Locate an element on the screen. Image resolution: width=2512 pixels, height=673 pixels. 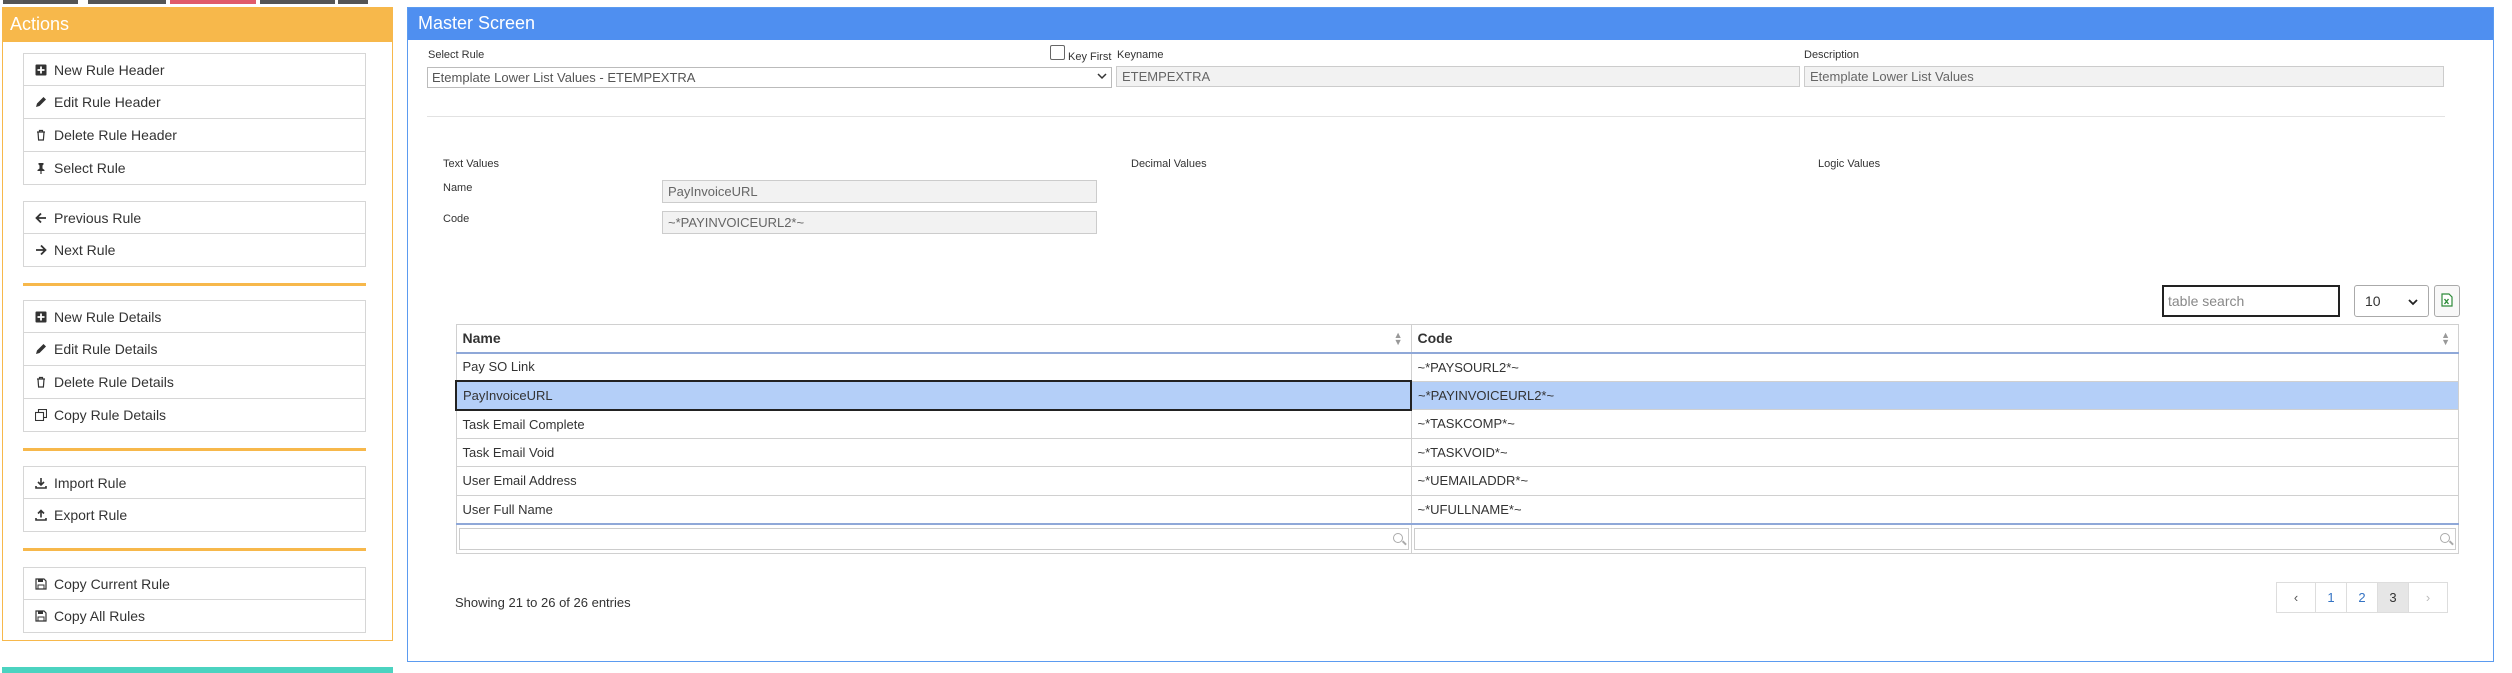
bottom-teal-strip is located at coordinates (197, 670).